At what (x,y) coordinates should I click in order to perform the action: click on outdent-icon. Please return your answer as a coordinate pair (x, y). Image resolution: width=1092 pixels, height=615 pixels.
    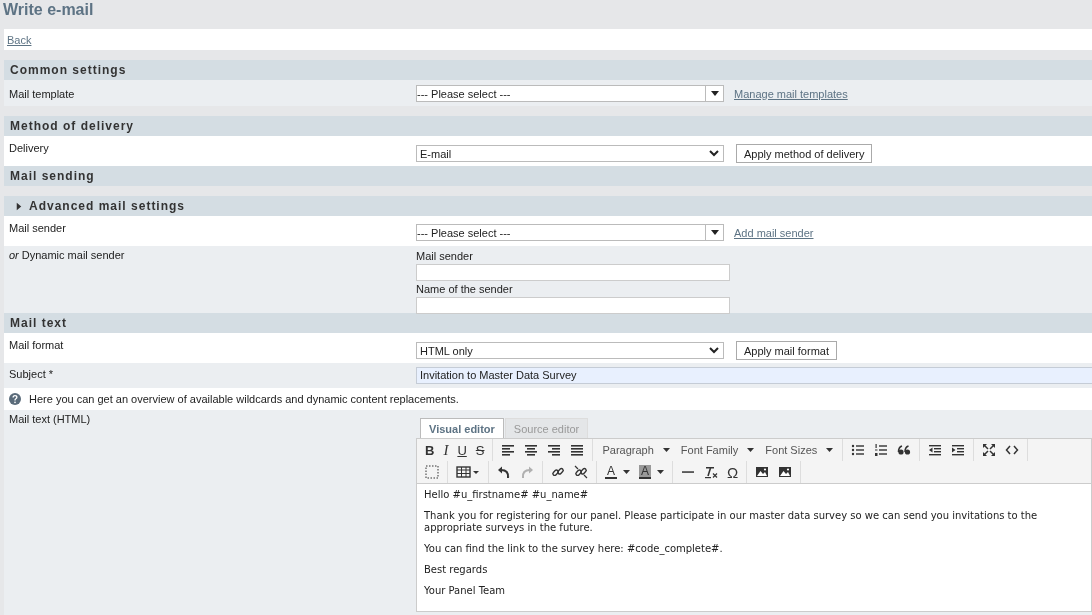
    Looking at the image, I should click on (935, 450).